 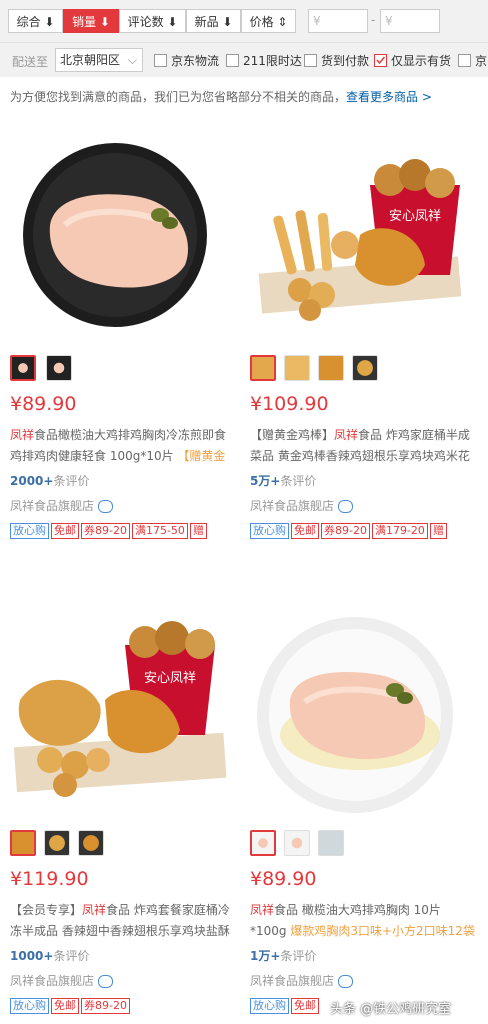 What do you see at coordinates (268, 21) in the screenshot?
I see `sort-price-button: 价格 ⇕` at bounding box center [268, 21].